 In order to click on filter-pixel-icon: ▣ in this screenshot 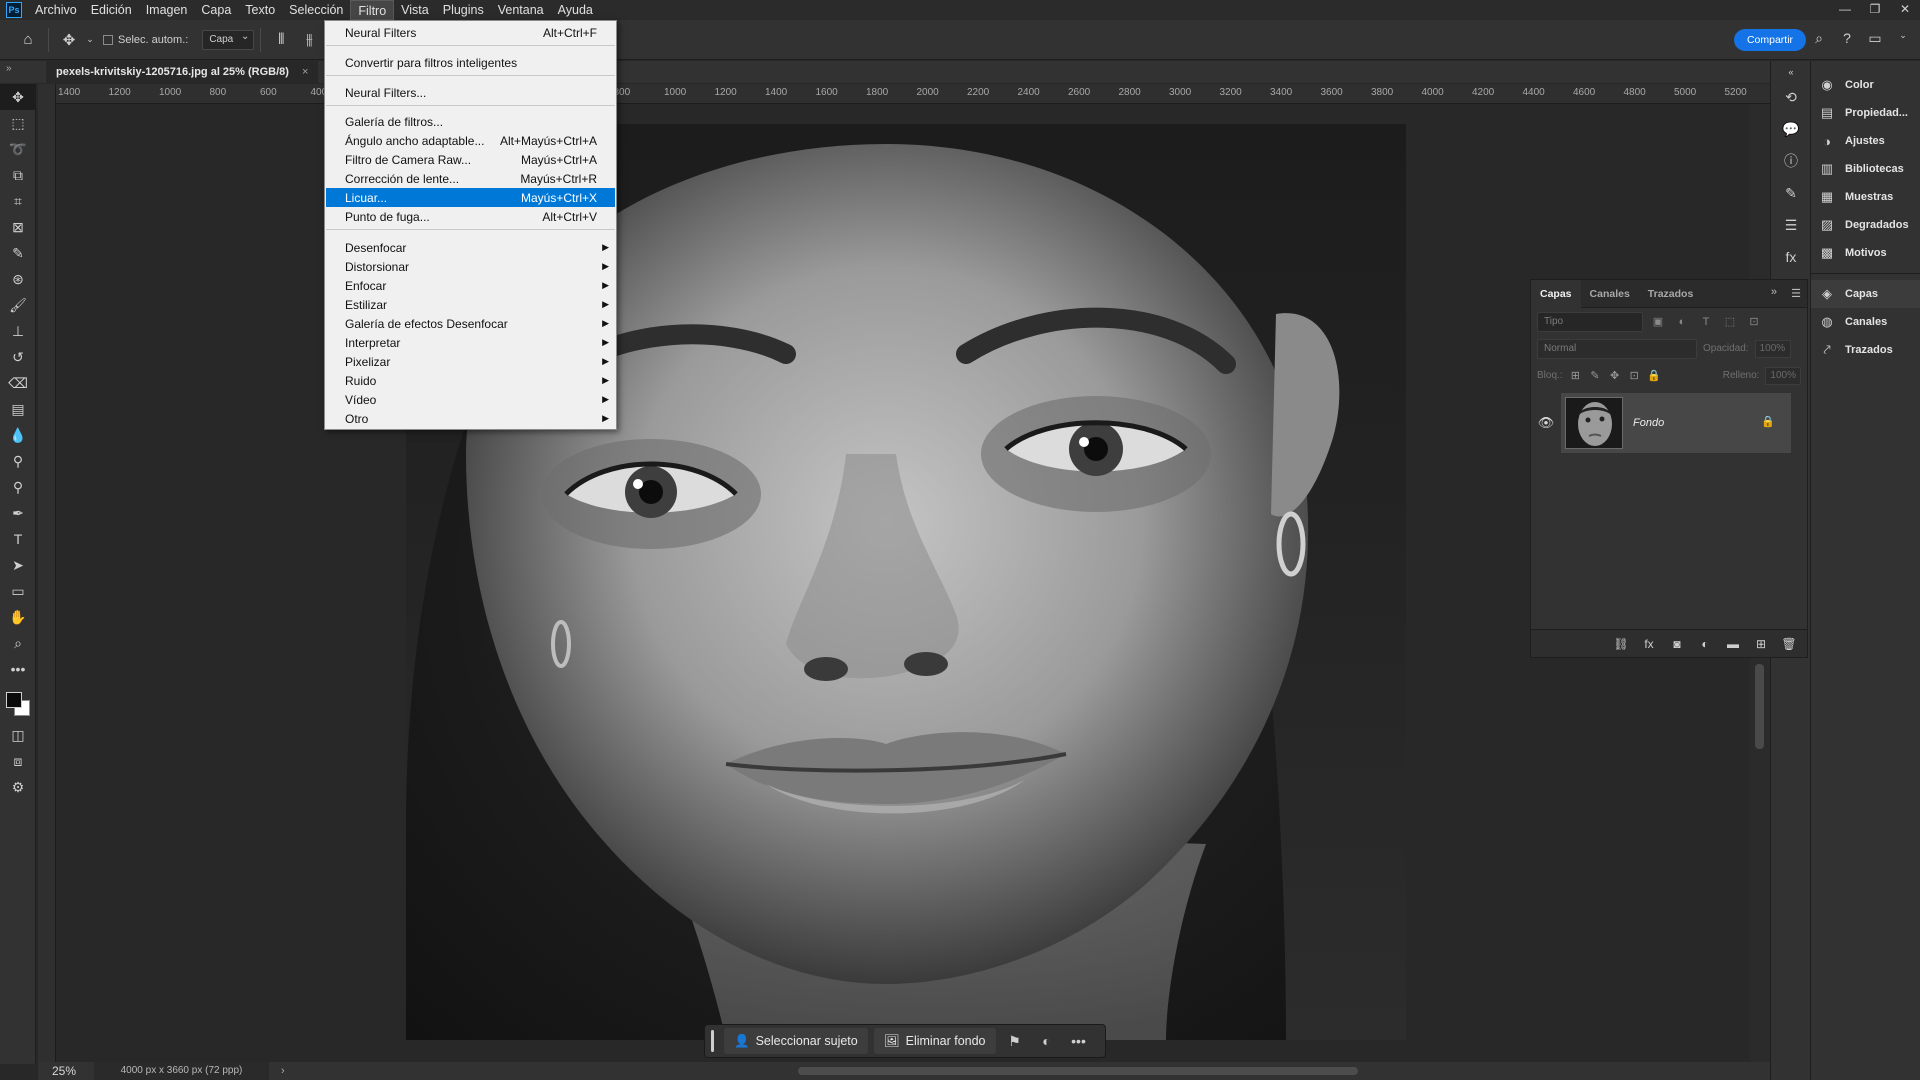, I will do `click(1658, 321)`.